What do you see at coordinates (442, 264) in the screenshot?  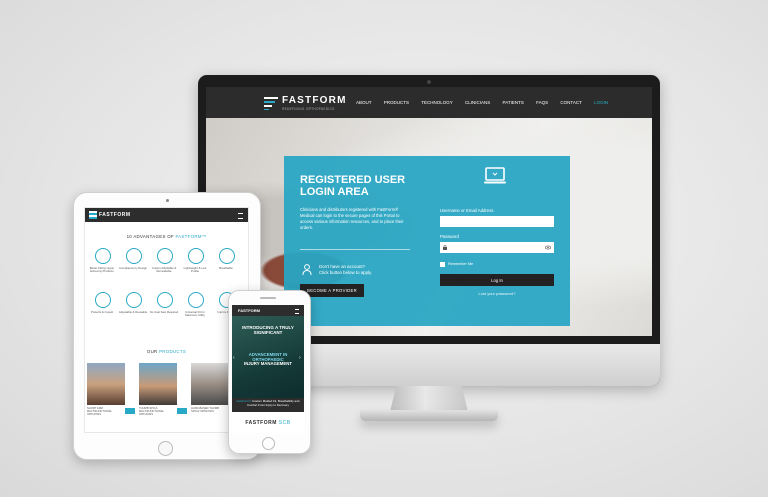 I see `remember-checkbox` at bounding box center [442, 264].